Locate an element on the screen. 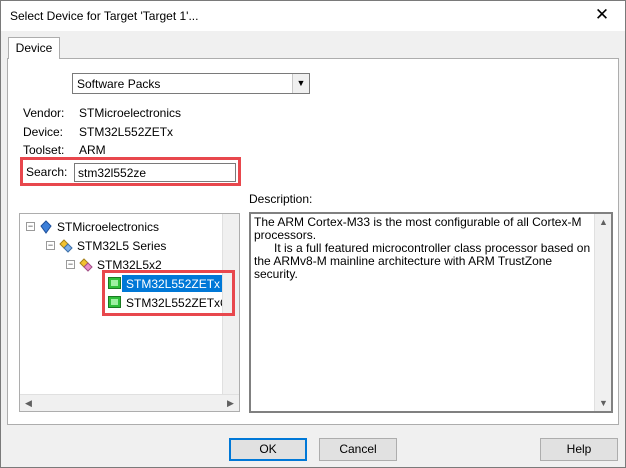 The width and height of the screenshot is (626, 468). source-select-value: Software Packs is located at coordinates (119, 84).